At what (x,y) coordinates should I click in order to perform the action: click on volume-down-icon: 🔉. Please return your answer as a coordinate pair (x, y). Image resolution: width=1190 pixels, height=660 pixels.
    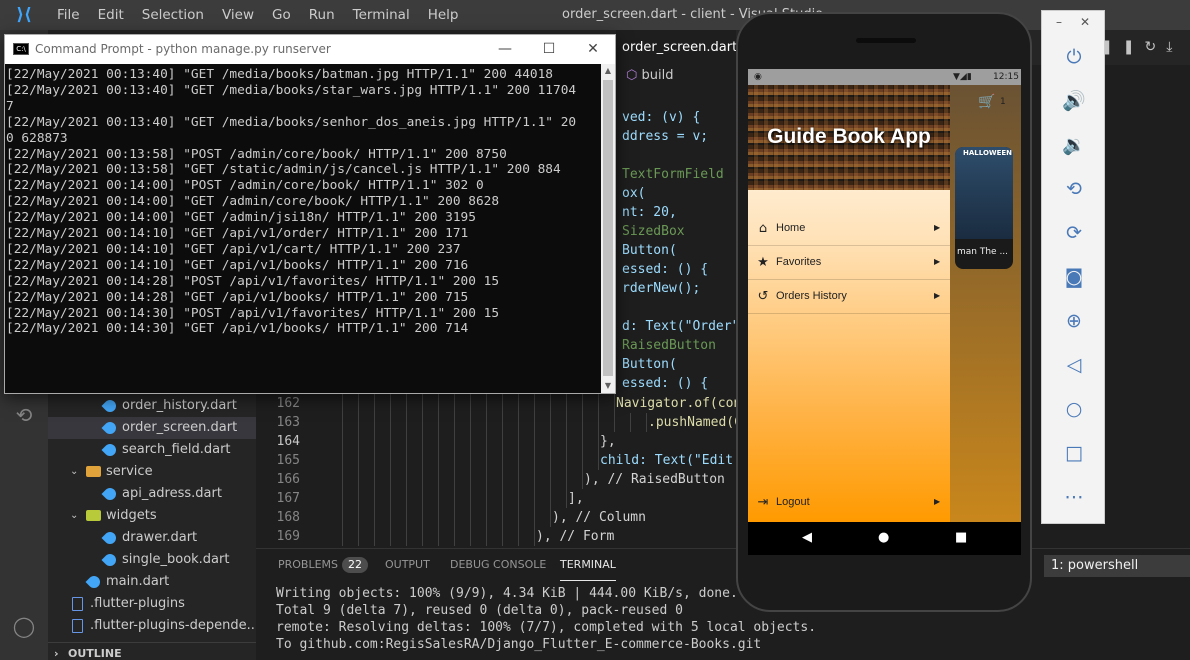
    Looking at the image, I should click on (1074, 145).